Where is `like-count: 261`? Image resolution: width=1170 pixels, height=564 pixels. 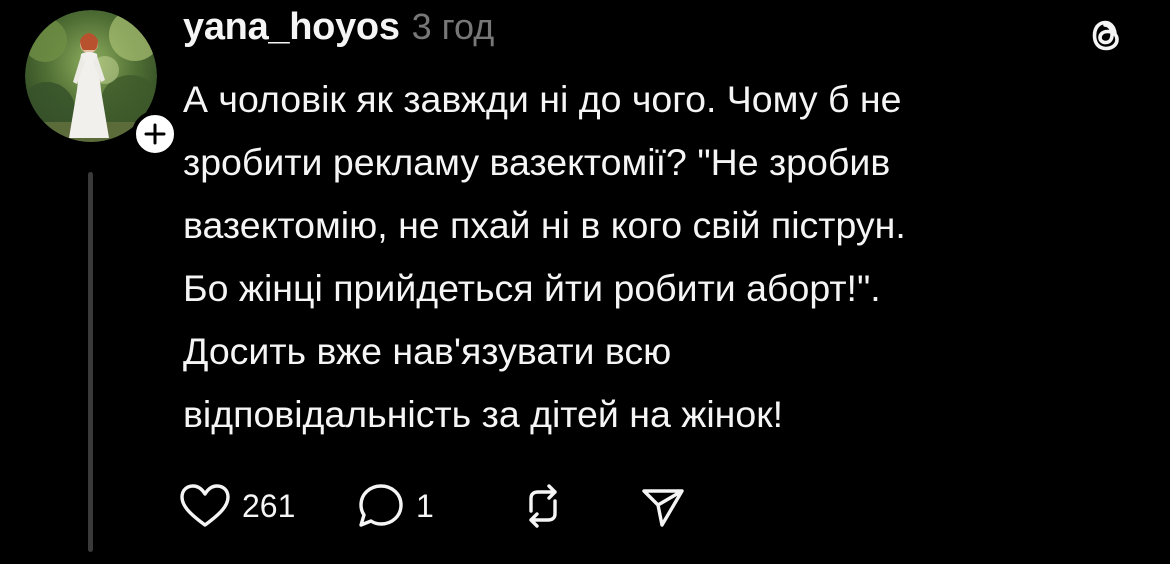 like-count: 261 is located at coordinates (269, 505).